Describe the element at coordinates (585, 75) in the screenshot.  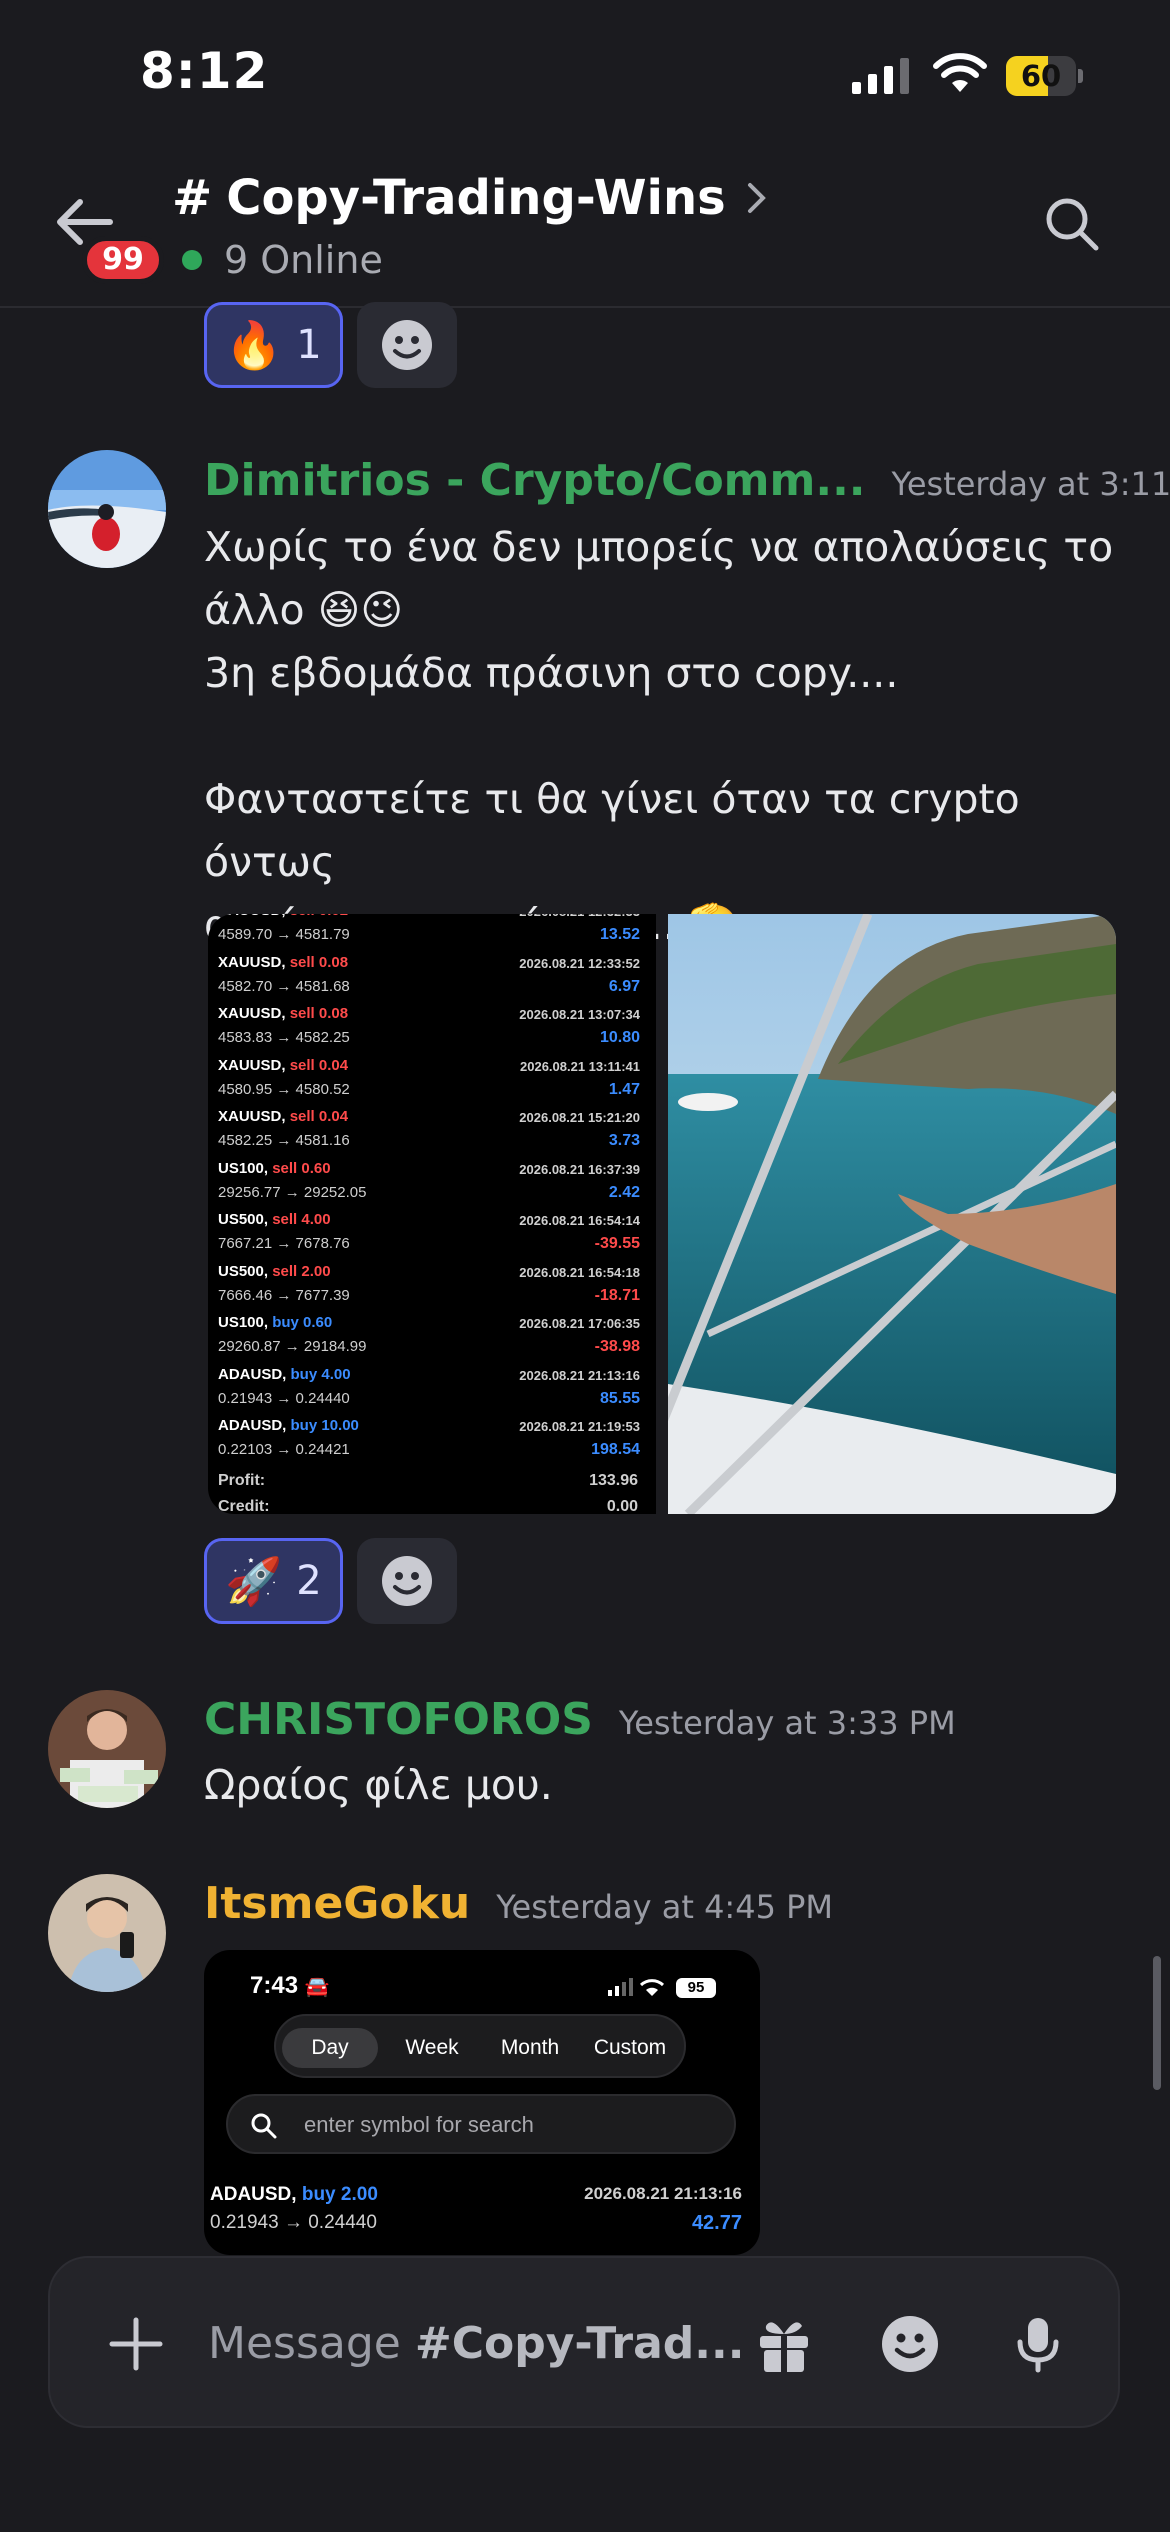
I see `status-bar: 8:12 60` at that location.